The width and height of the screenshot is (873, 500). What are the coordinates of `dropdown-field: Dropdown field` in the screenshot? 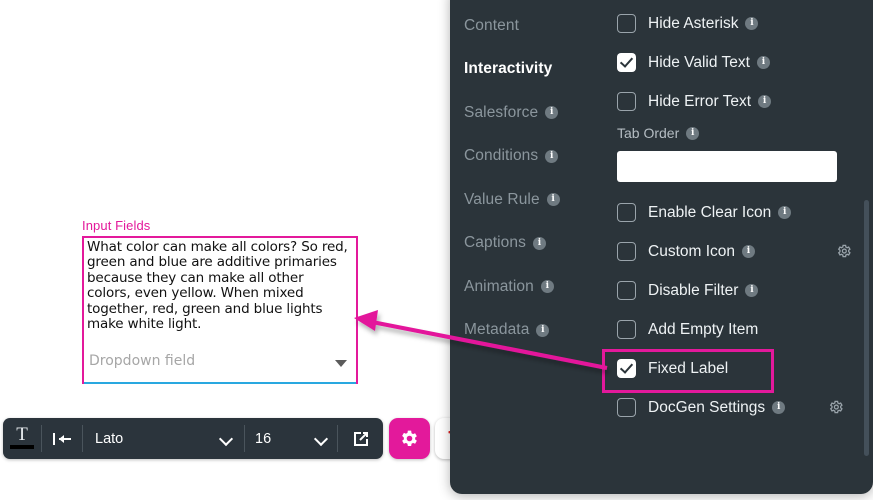 It's located at (220, 365).